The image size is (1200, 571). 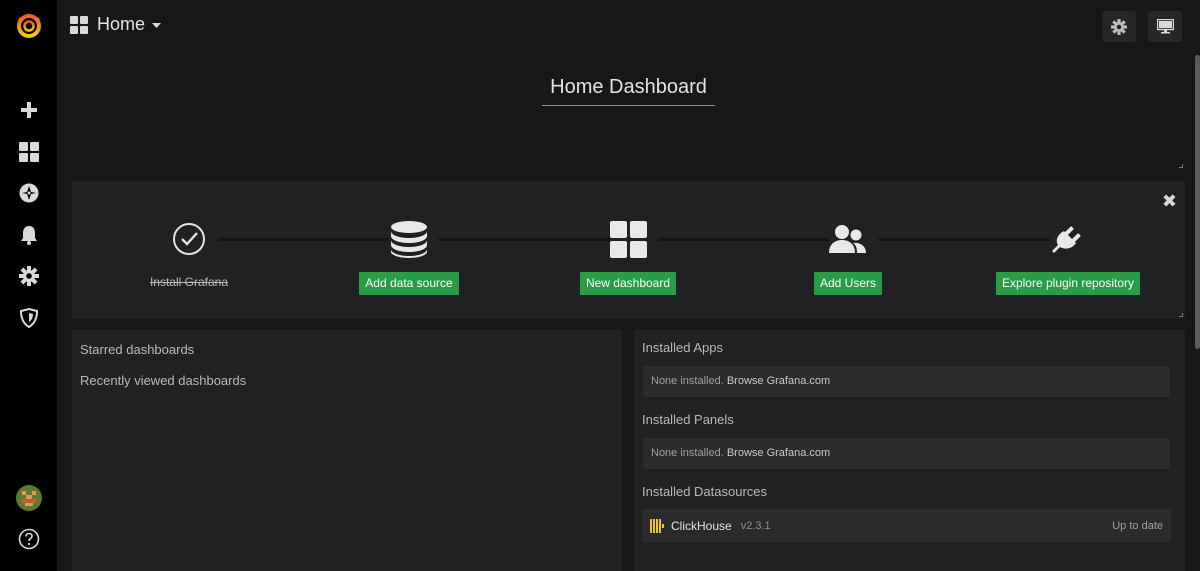 I want to click on installed-panels-empty: None installed. Browse Grafana.com, so click(x=906, y=453).